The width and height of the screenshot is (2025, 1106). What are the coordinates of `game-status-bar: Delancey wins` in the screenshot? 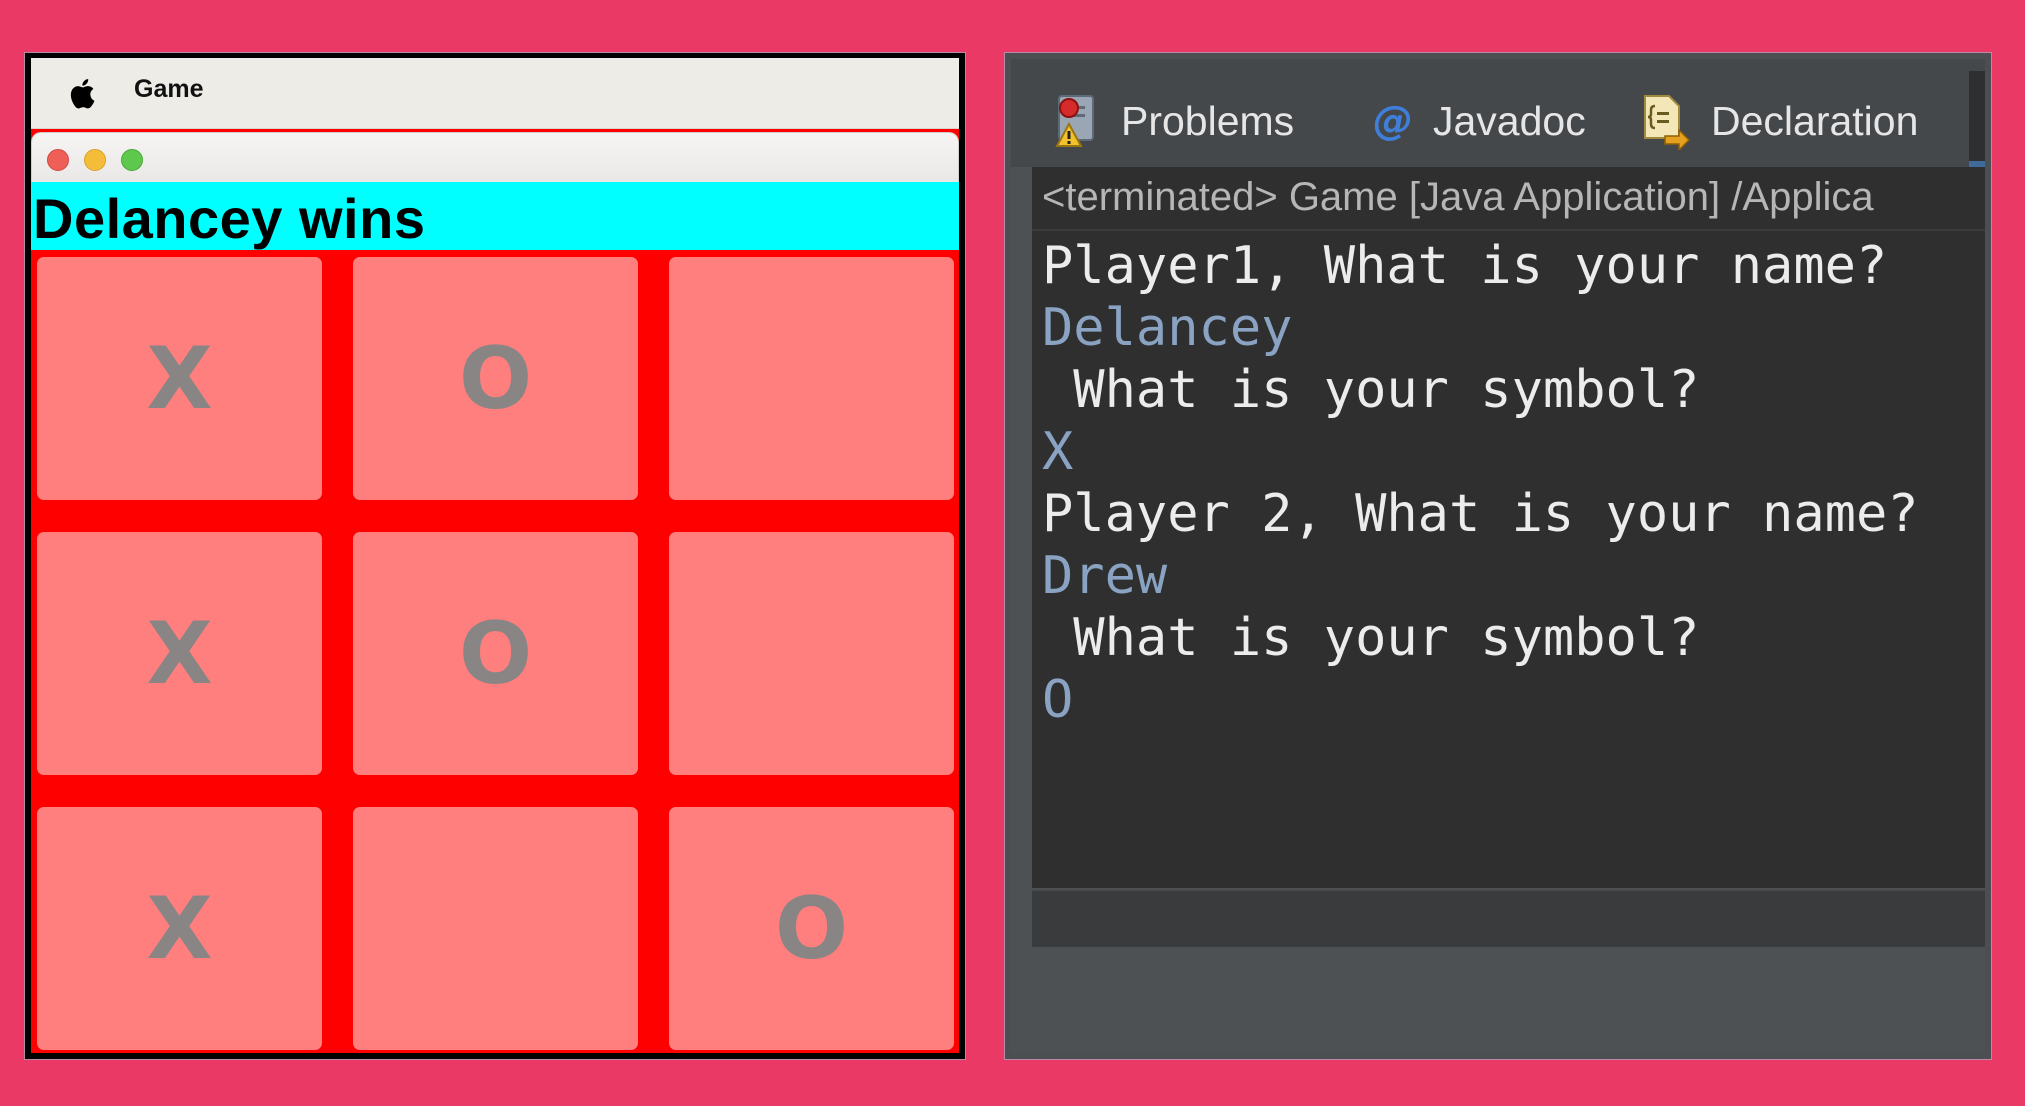 It's located at (495, 216).